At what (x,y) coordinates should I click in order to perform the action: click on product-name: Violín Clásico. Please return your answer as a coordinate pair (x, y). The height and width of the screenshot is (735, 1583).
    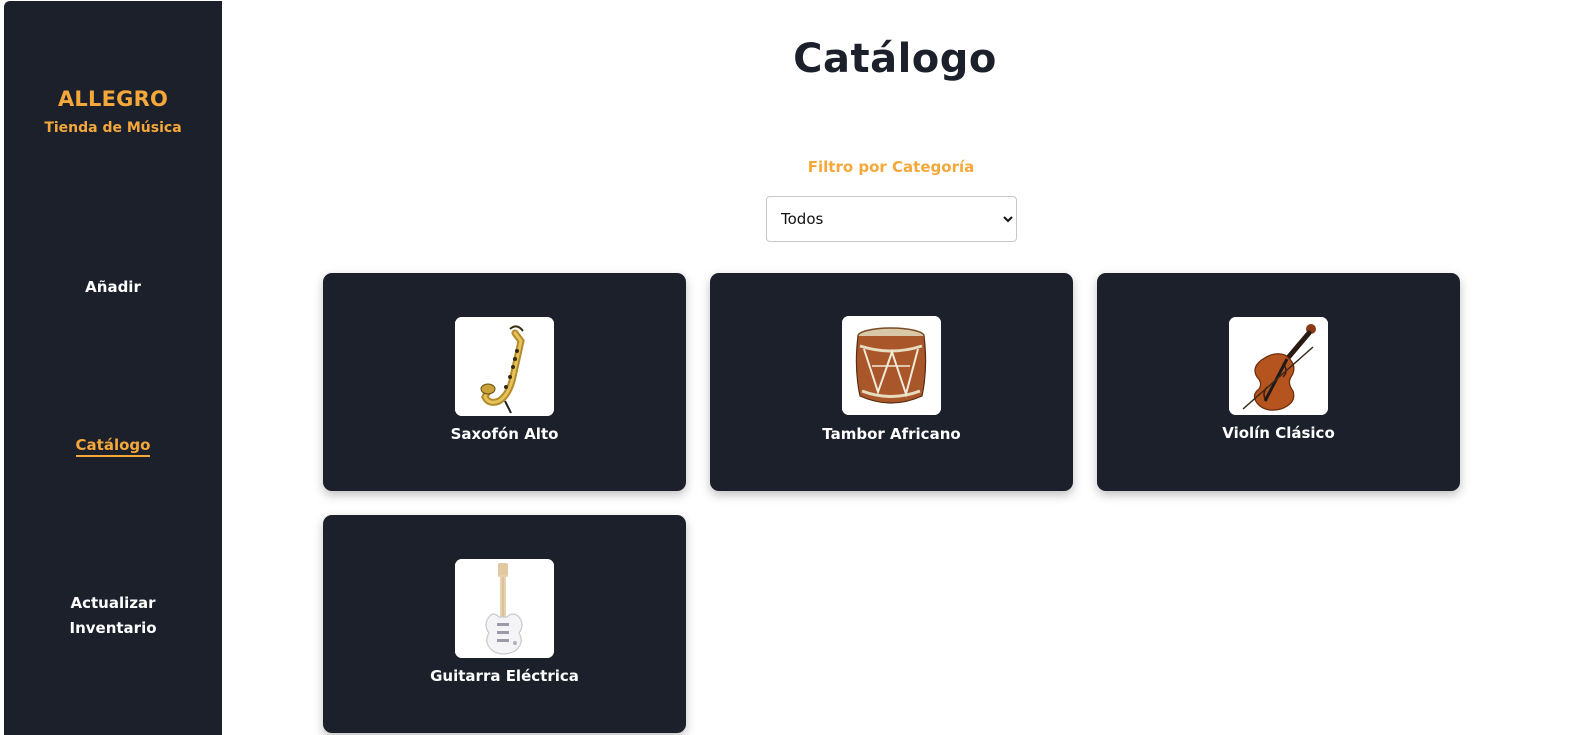
    Looking at the image, I should click on (1278, 433).